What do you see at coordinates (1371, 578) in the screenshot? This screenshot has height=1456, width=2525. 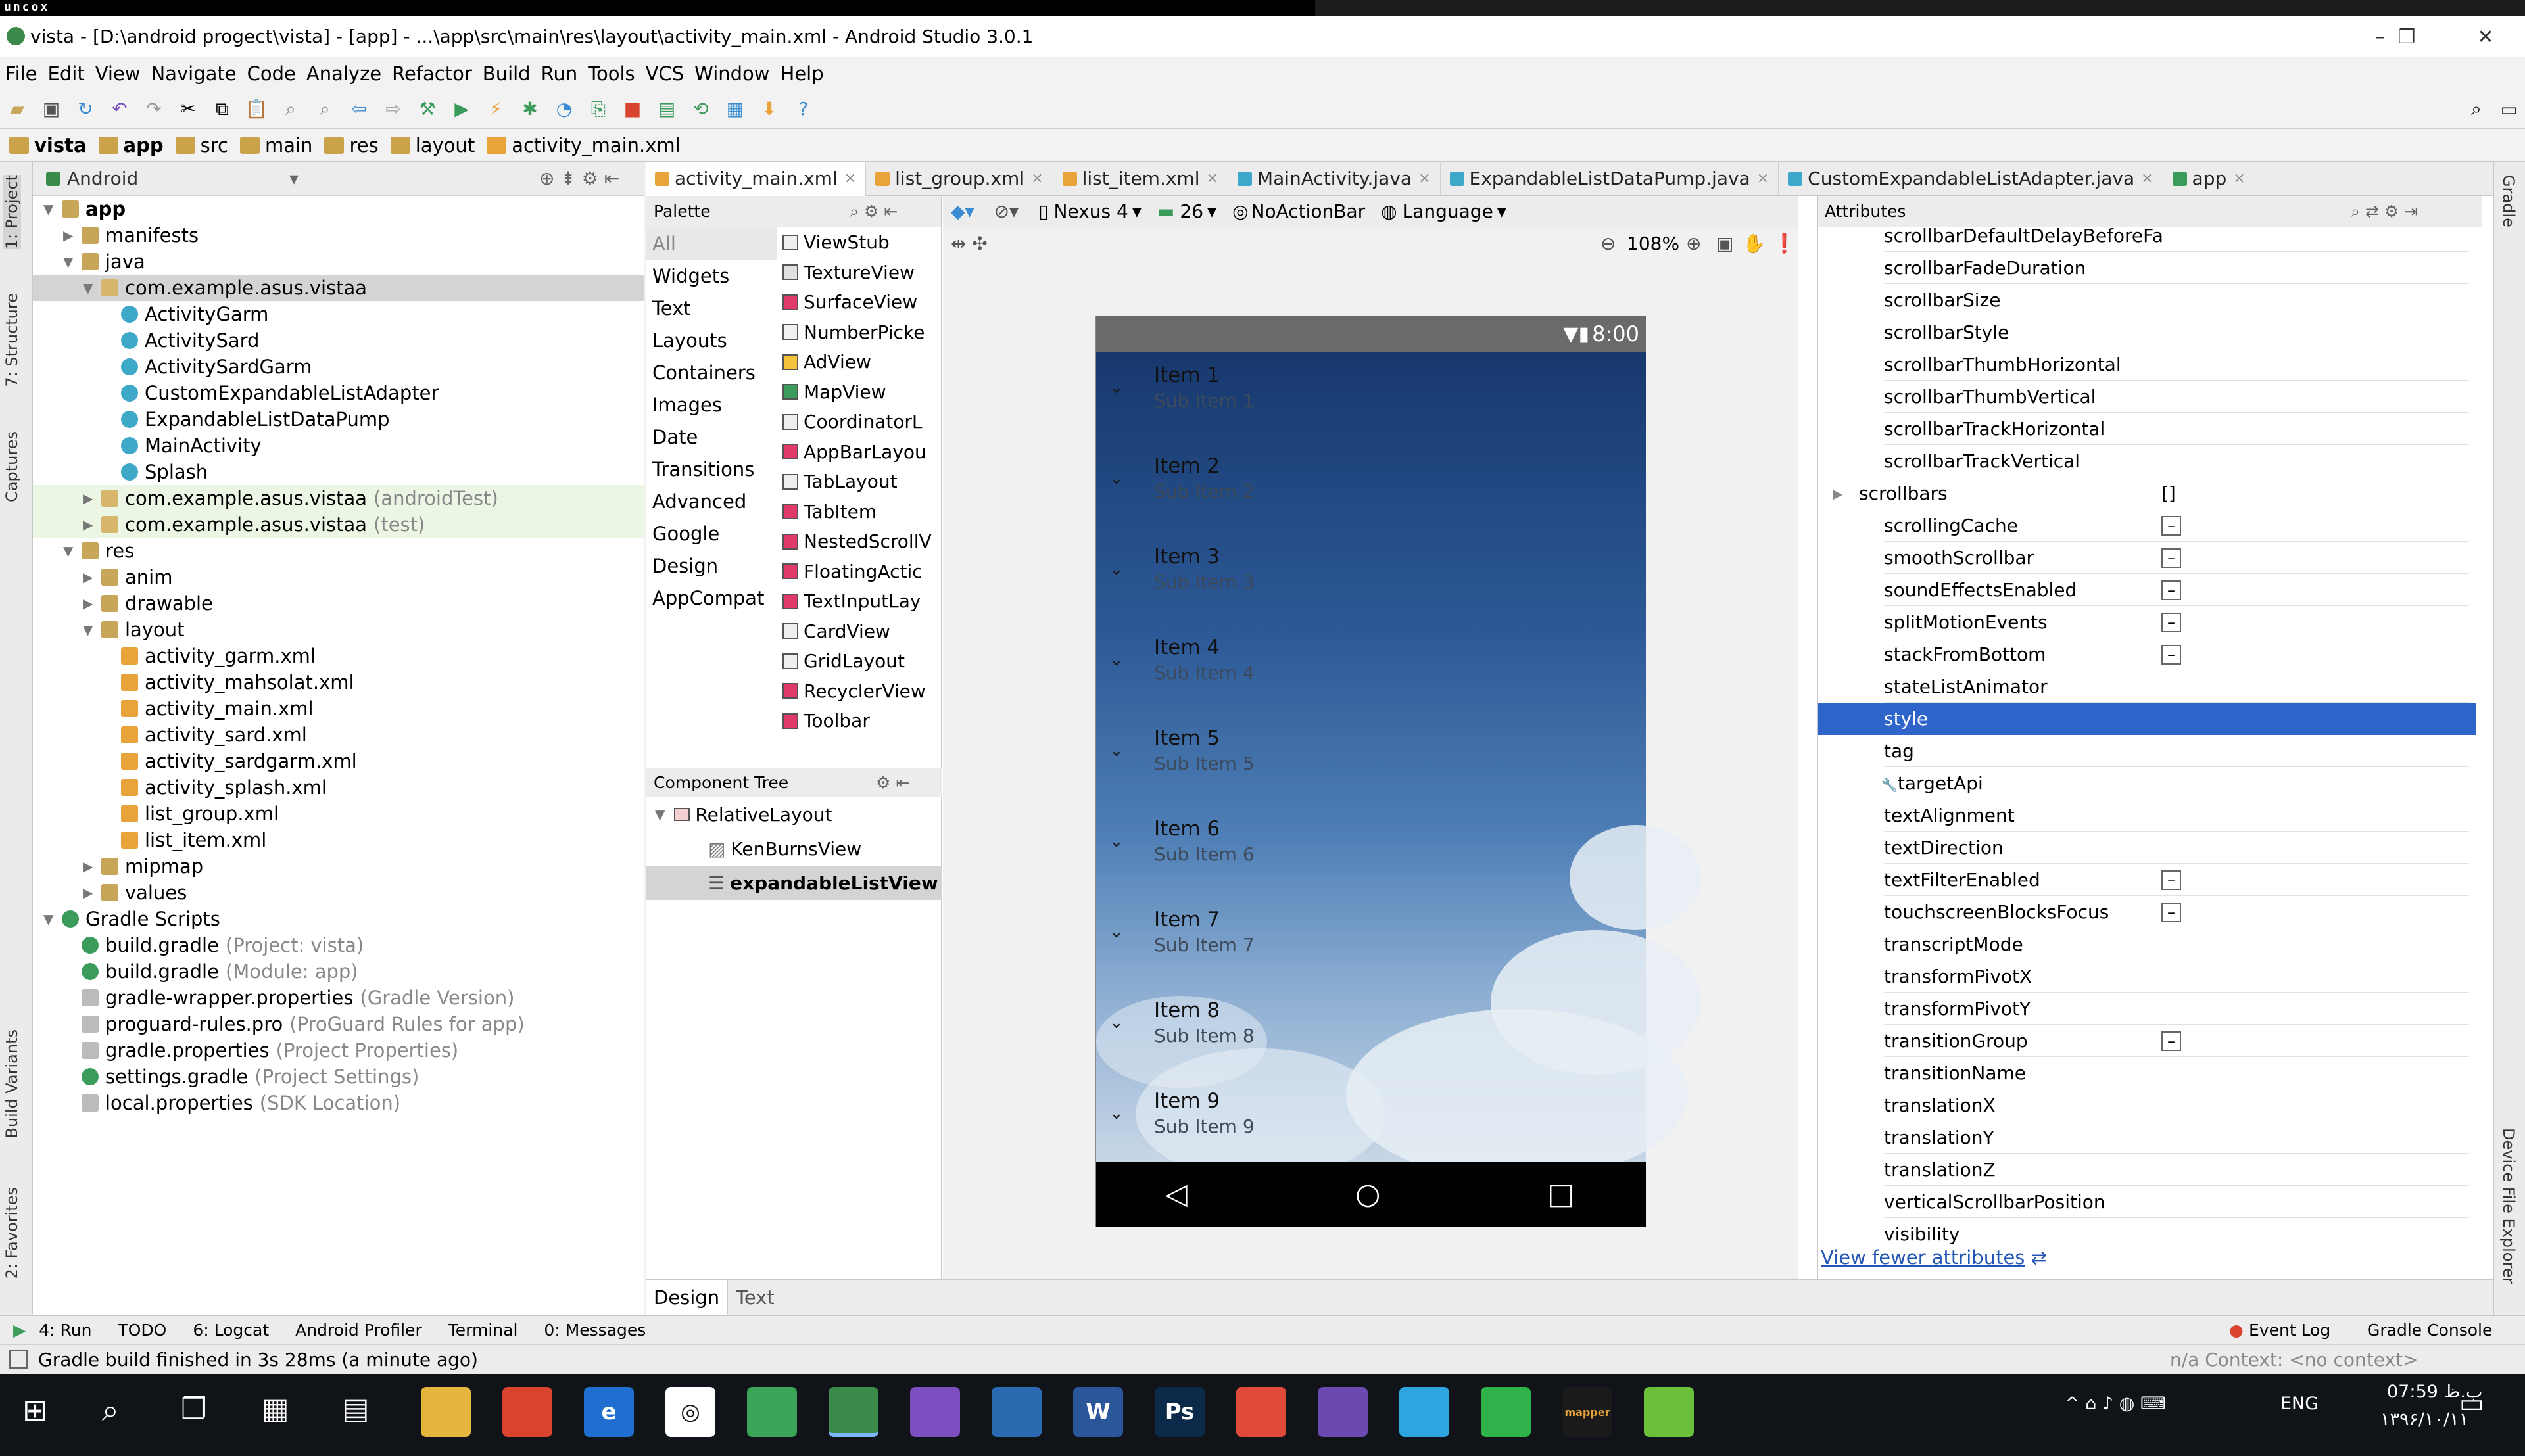 I see `list-item: ⌄ Item 3 Sub Item 3` at bounding box center [1371, 578].